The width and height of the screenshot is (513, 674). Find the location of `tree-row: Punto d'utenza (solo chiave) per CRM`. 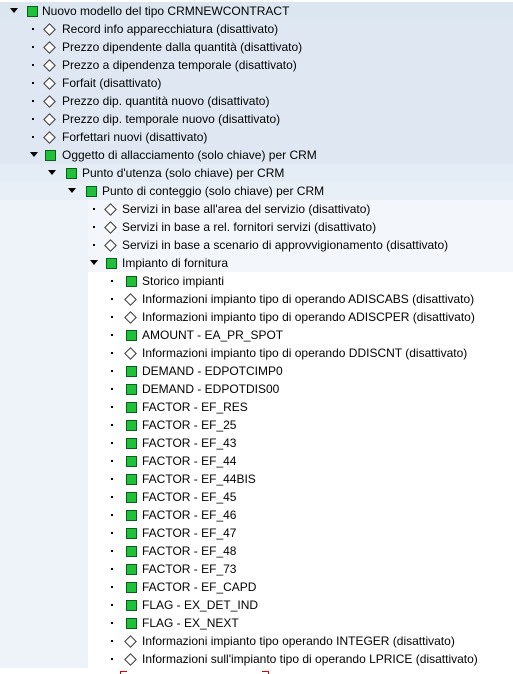

tree-row: Punto d'utenza (solo chiave) per CRM is located at coordinates (256, 173).